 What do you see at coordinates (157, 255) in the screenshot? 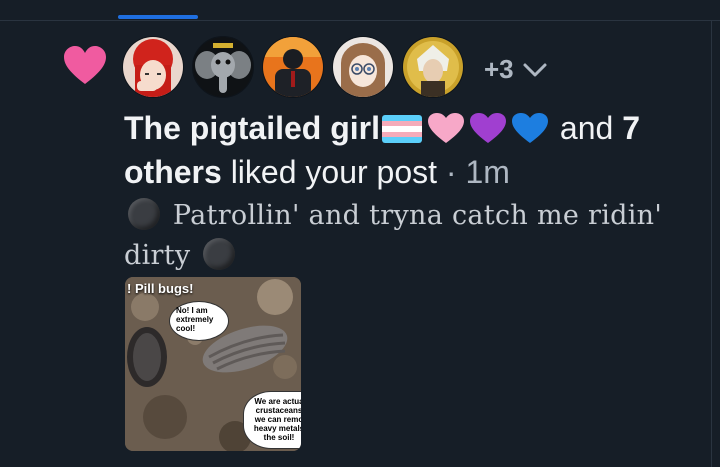
I see `post-text-end: dirty` at bounding box center [157, 255].